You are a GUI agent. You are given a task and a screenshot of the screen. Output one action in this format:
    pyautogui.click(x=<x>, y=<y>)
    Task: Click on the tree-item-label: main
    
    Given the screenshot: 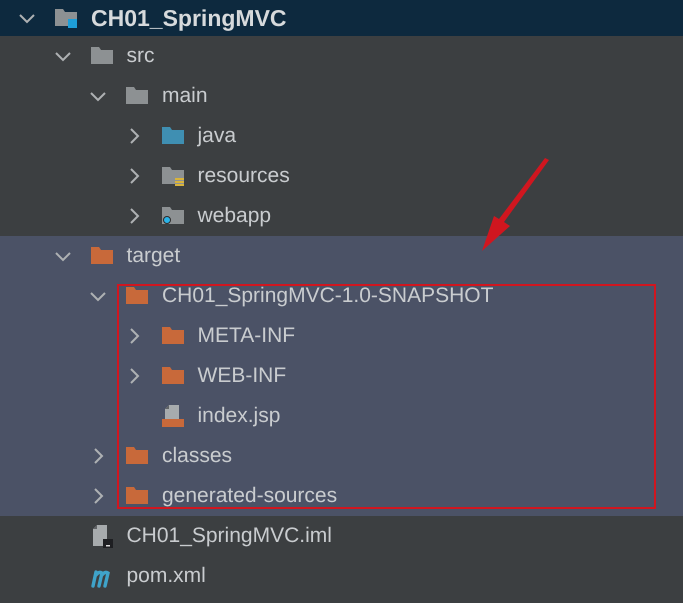 What is the action you would take?
    pyautogui.click(x=185, y=96)
    